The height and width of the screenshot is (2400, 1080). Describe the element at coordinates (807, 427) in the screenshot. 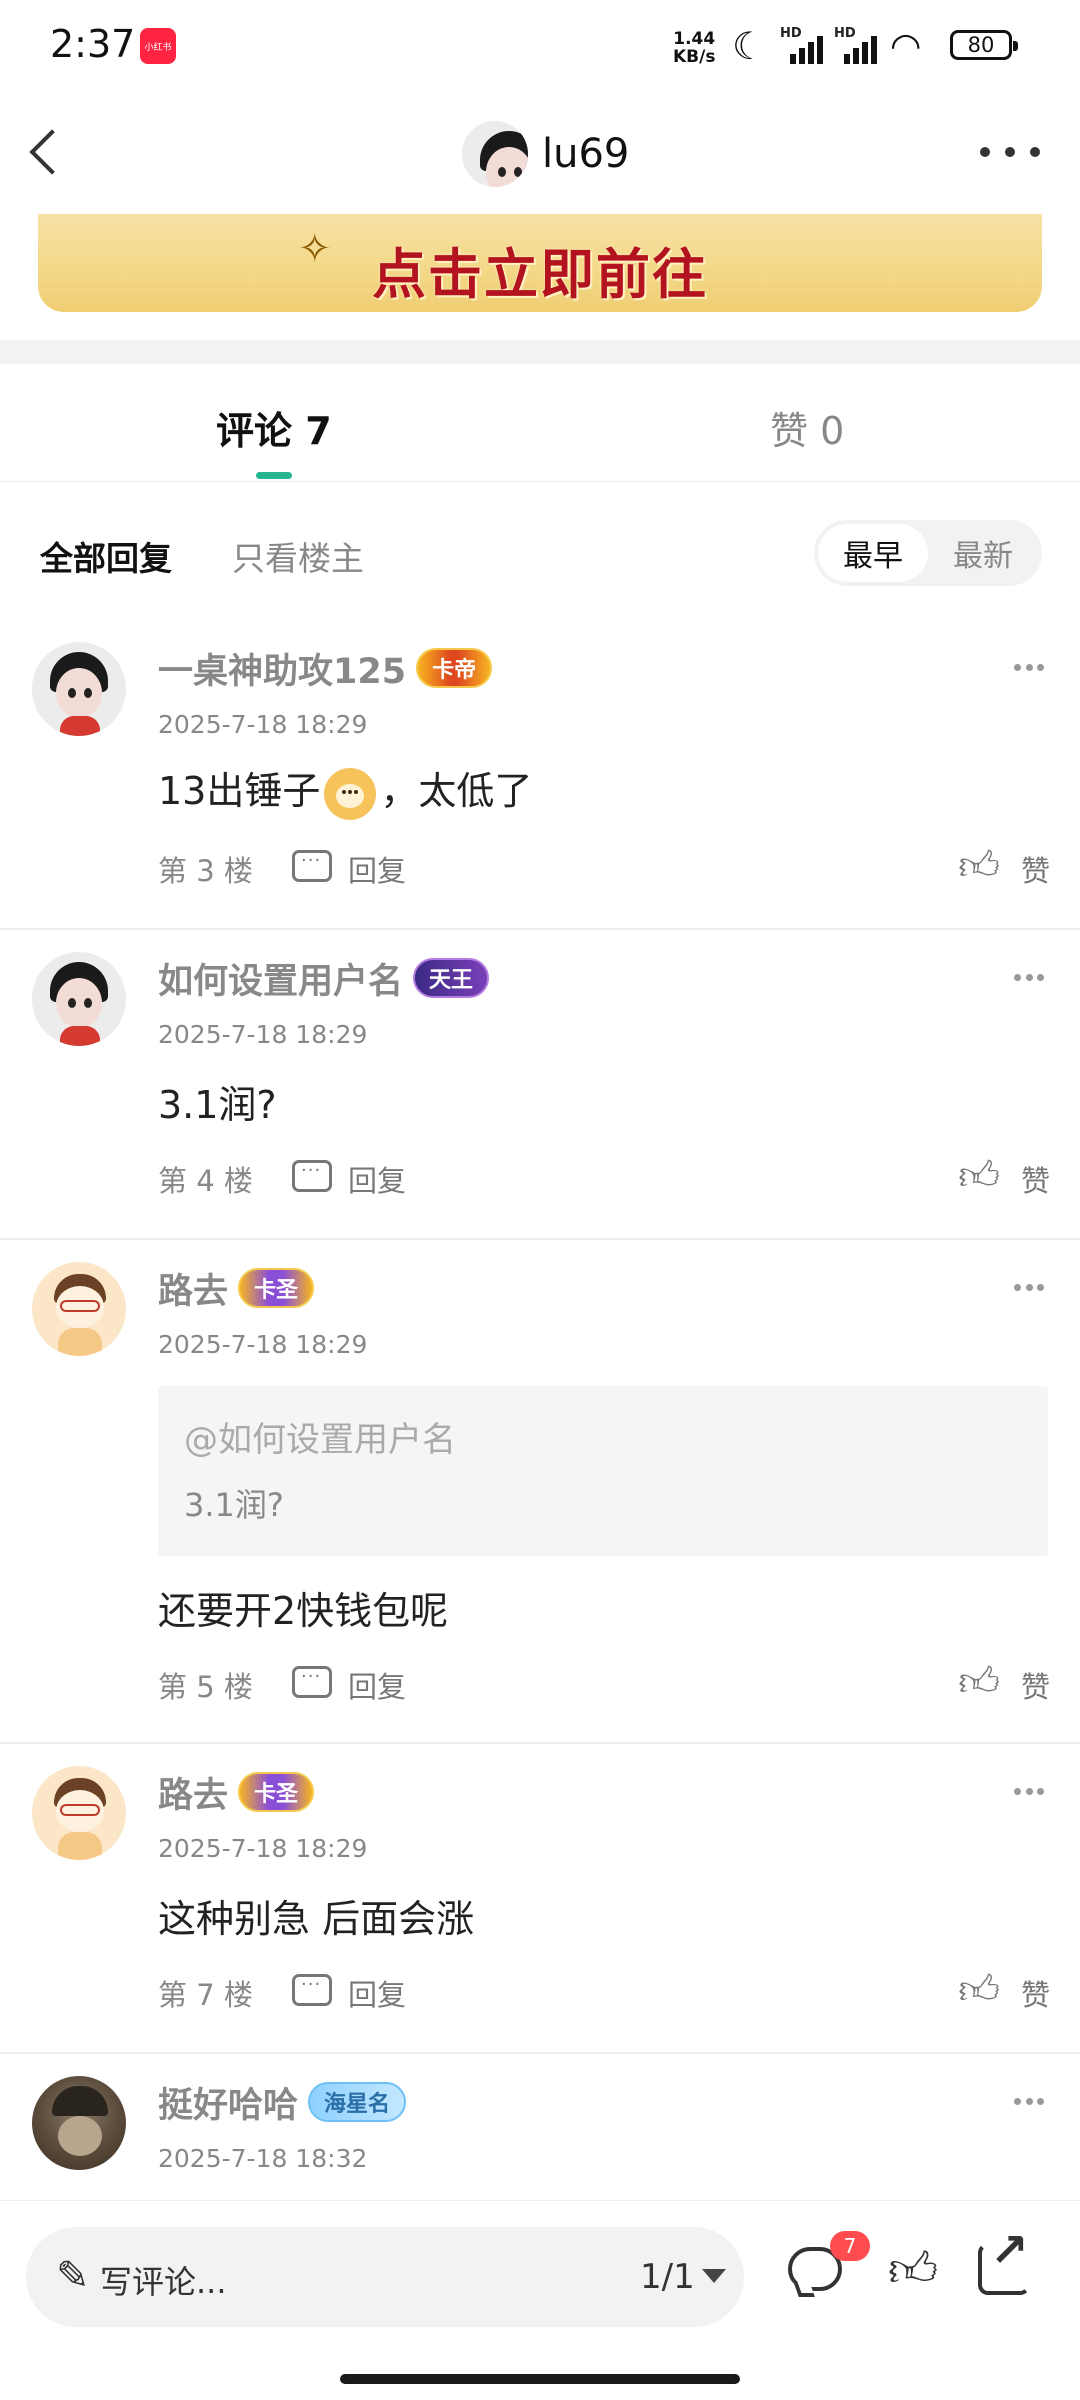

I see `tab-likes: 赞 0` at that location.